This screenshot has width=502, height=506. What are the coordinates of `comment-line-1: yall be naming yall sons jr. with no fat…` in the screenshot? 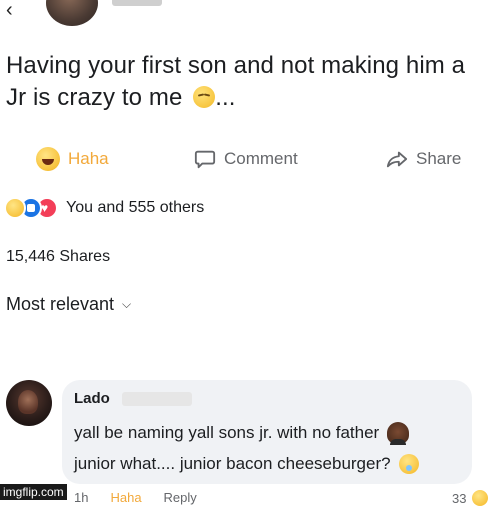 It's located at (227, 432).